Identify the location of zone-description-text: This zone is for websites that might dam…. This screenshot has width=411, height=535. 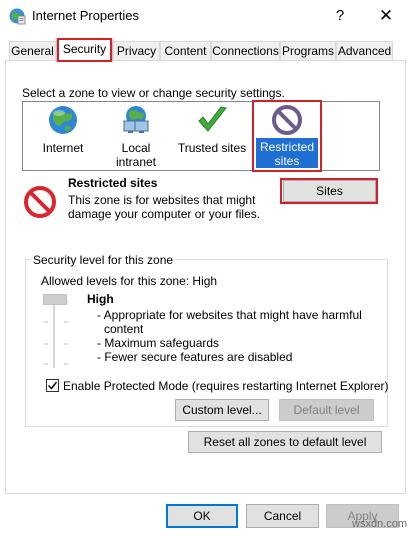
(164, 207).